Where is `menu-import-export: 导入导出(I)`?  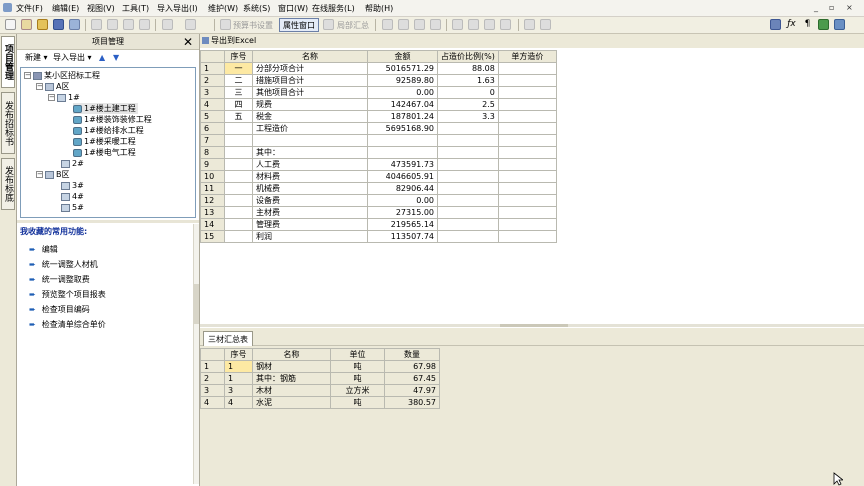 menu-import-export: 导入导出(I) is located at coordinates (177, 8).